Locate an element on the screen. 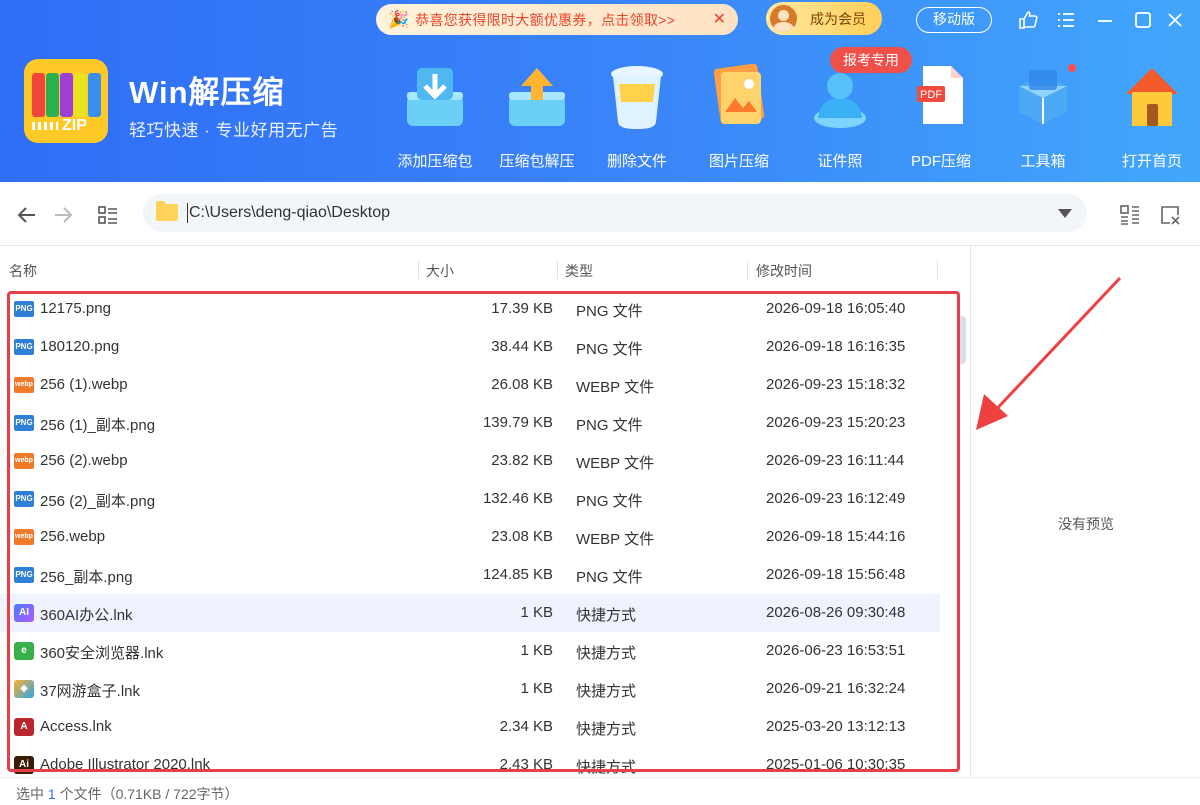 This screenshot has width=1200, height=805. close-promo-icon: ✕ is located at coordinates (719, 19).